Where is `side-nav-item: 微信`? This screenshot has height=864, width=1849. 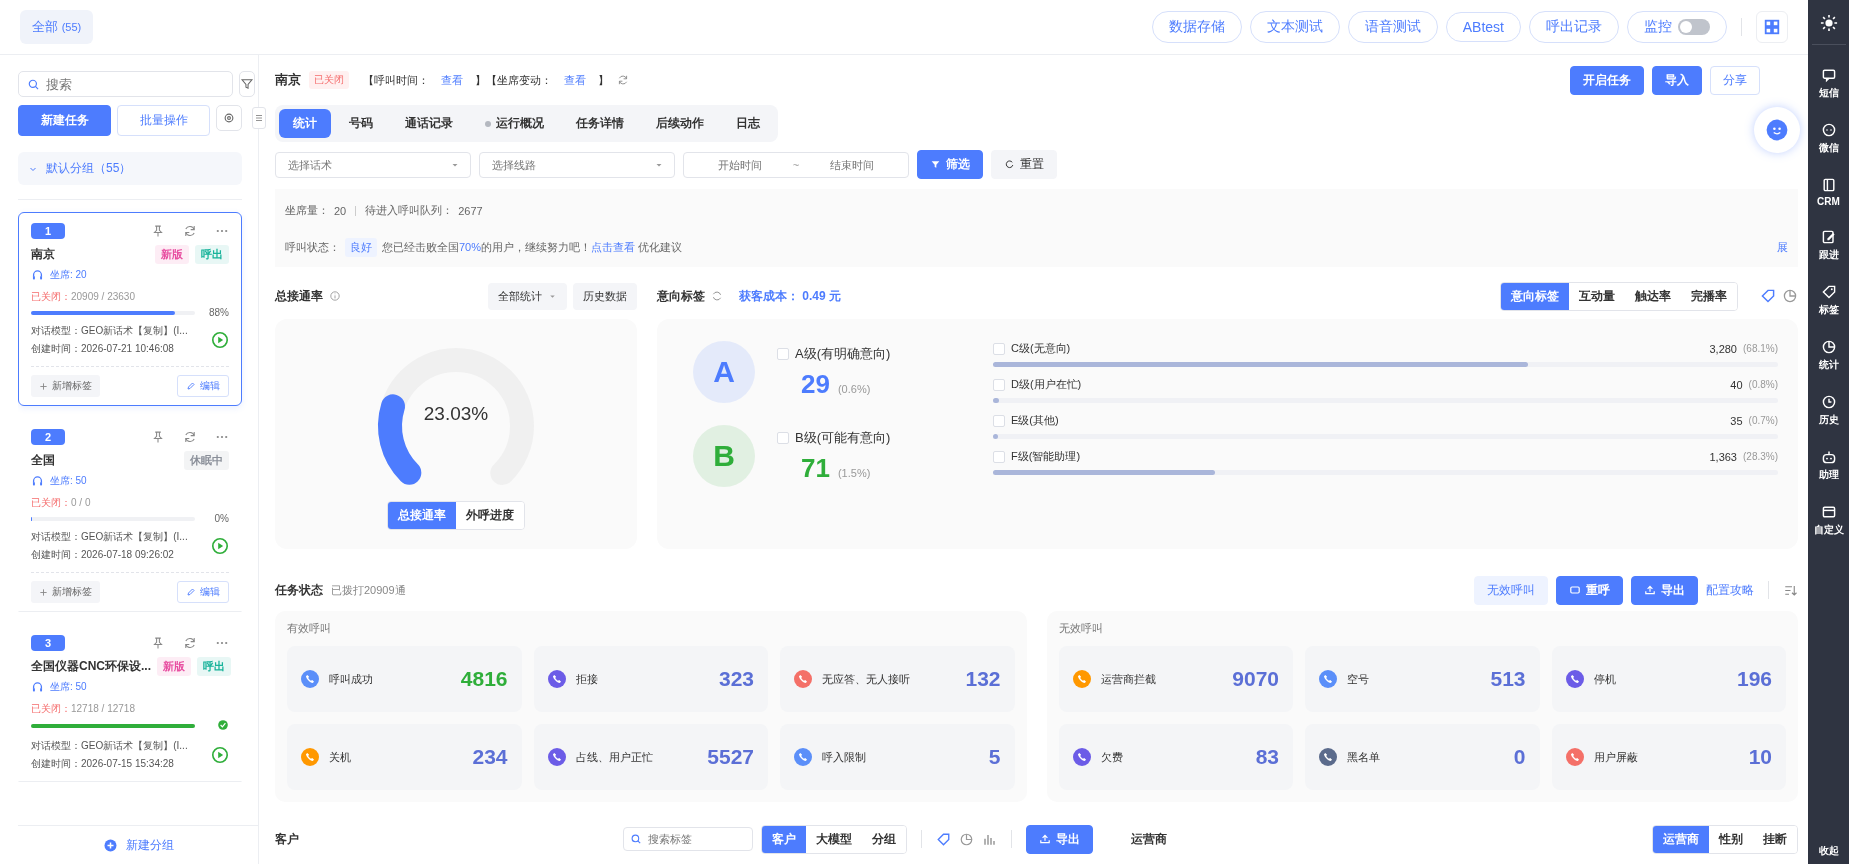
side-nav-item: 微信 is located at coordinates (1828, 138).